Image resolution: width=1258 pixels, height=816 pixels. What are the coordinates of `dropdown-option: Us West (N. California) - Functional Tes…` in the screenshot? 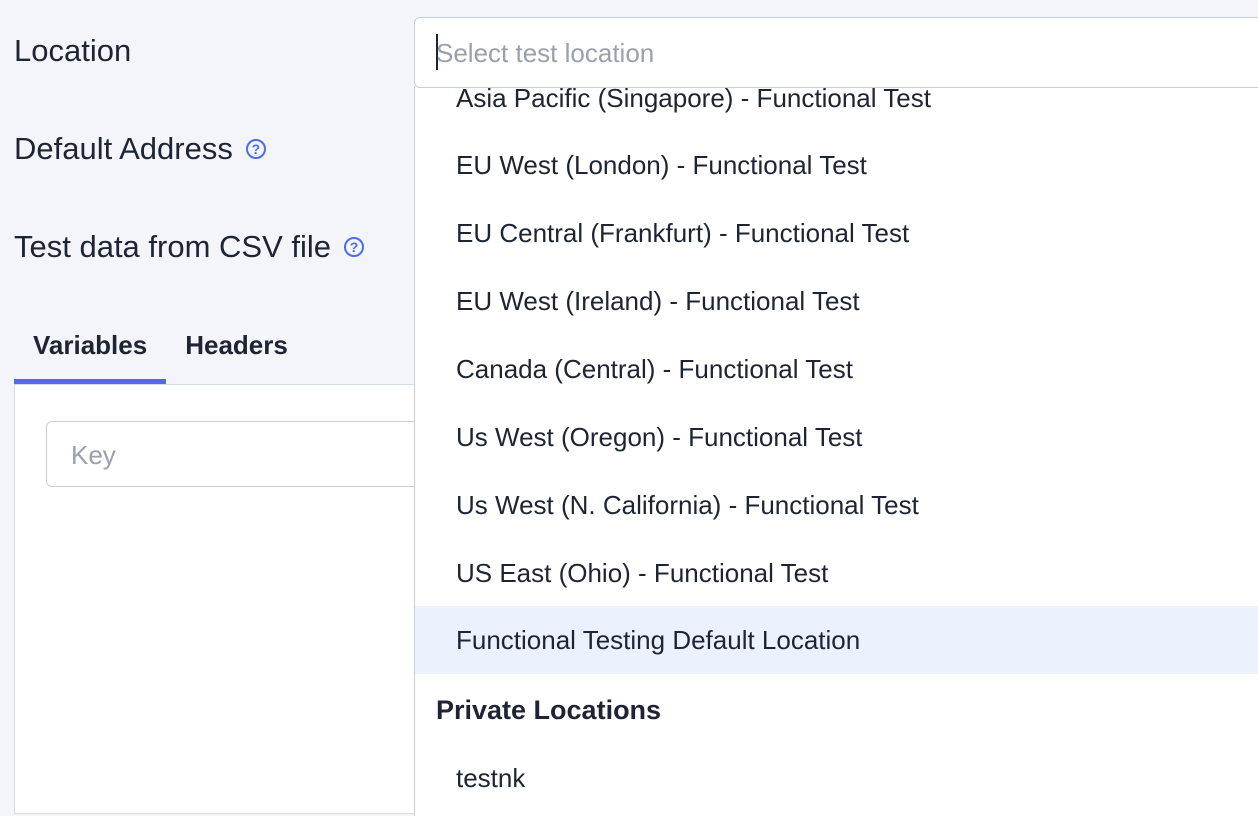 It's located at (836, 505).